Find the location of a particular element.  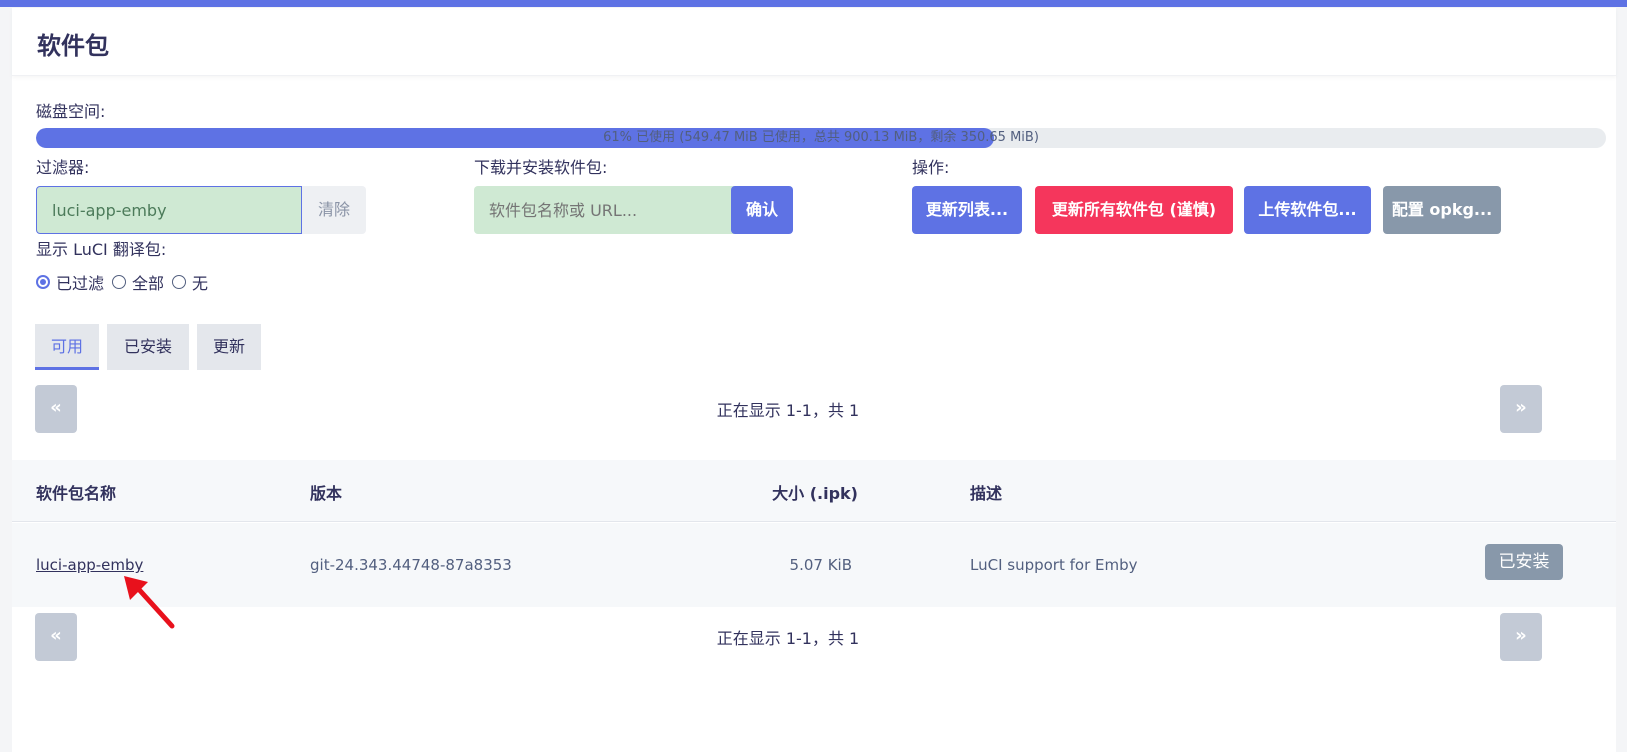

confirm-install-button: 确认 is located at coordinates (762, 210).